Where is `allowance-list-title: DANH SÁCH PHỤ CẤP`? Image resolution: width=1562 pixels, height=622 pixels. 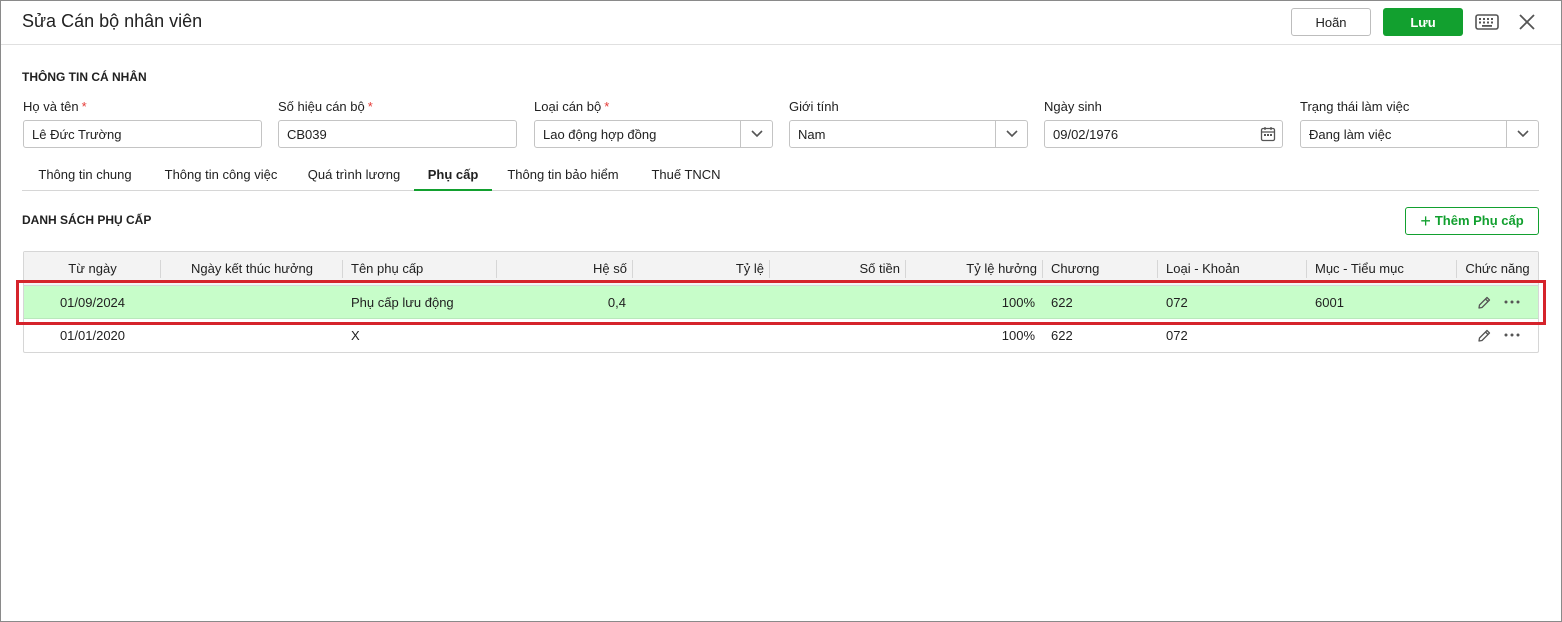
allowance-list-title: DANH SÁCH PHỤ CẤP is located at coordinates (87, 220).